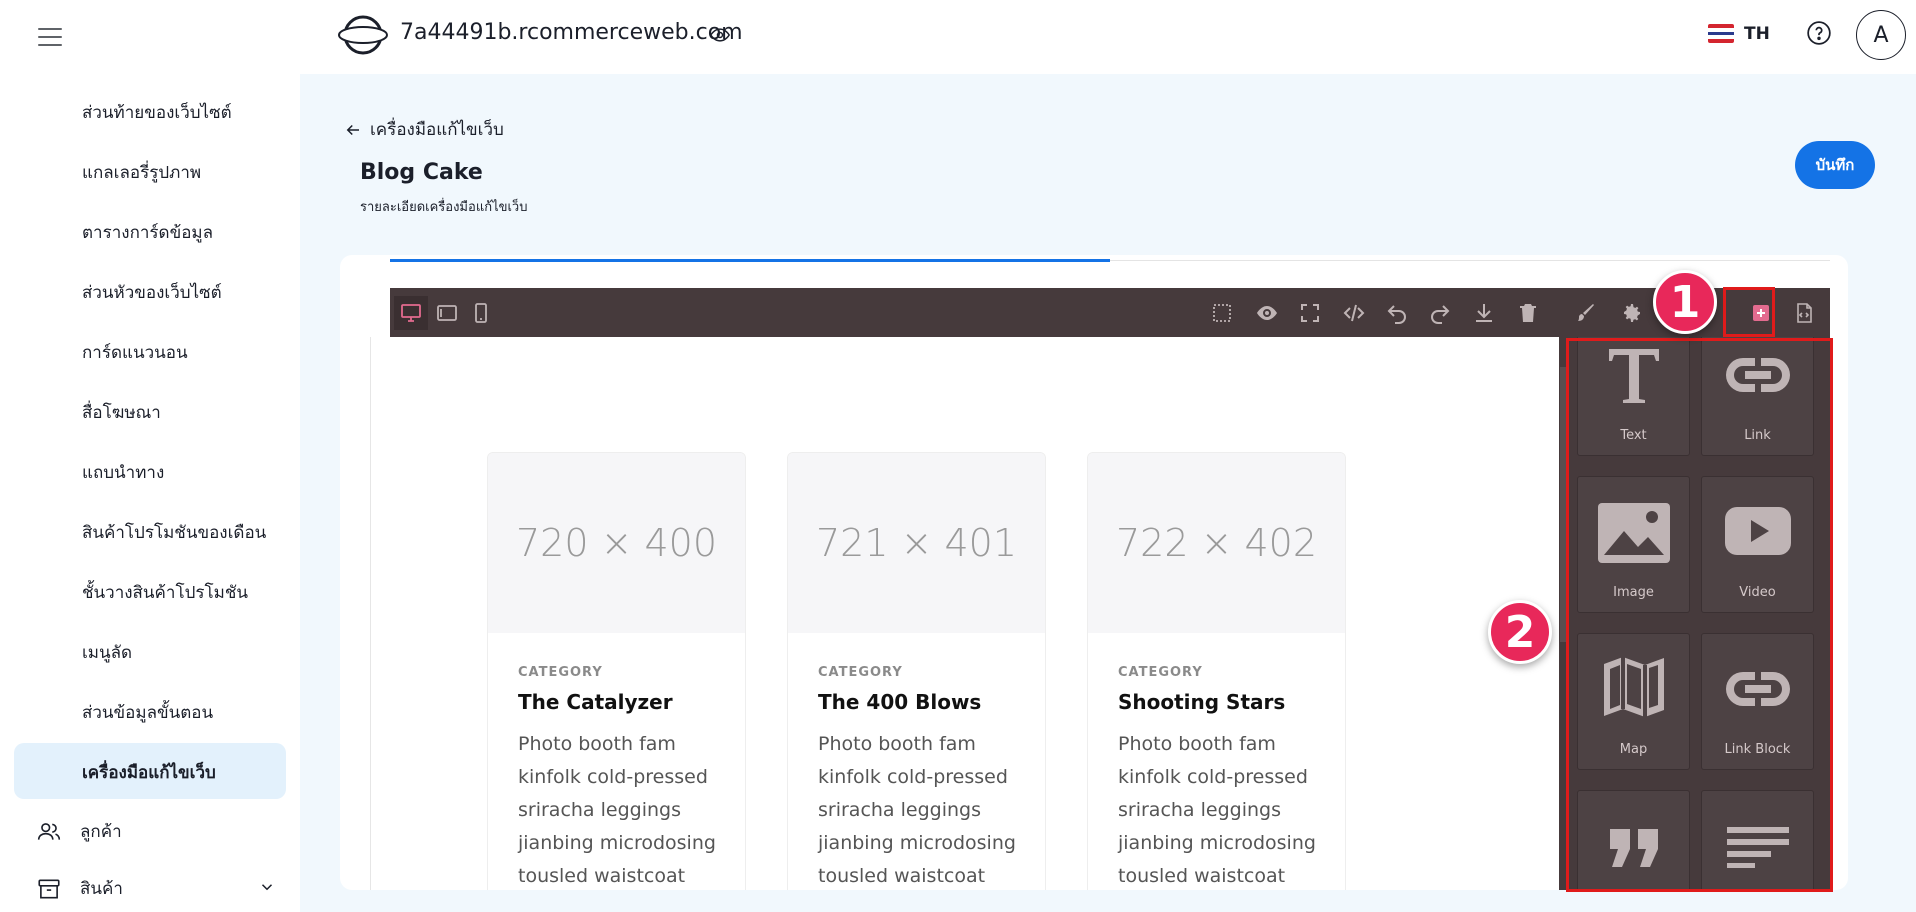 The image size is (1916, 912). I want to click on brush-icon, so click(1586, 312).